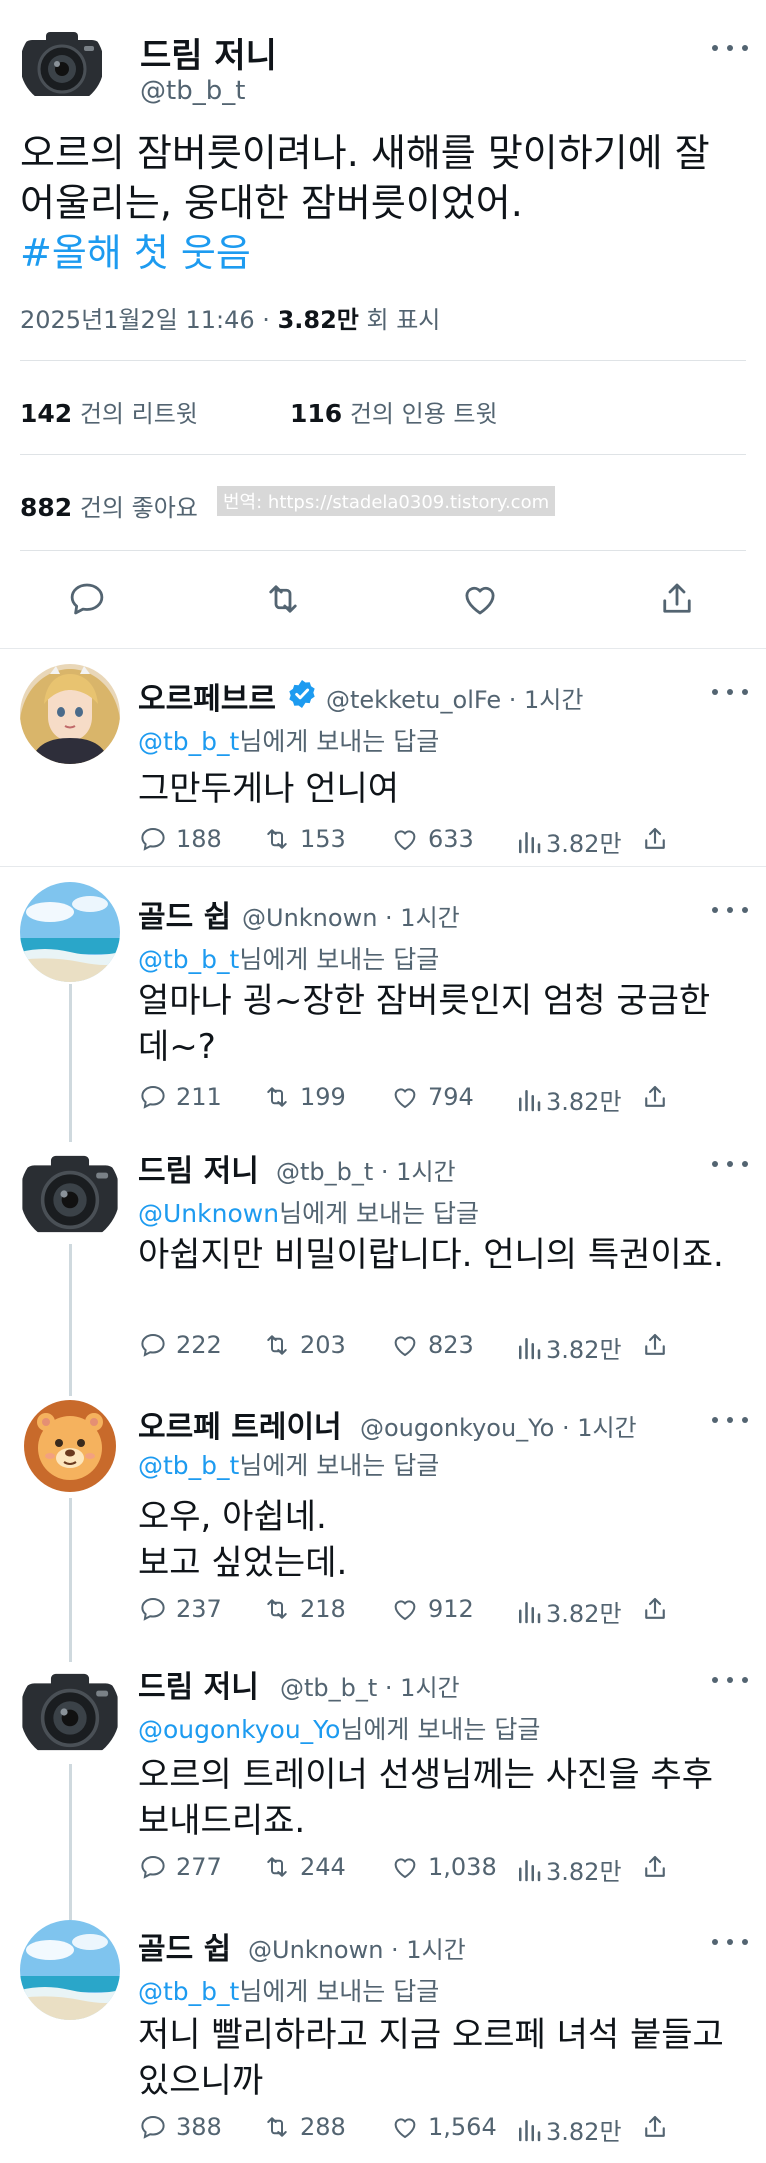 The width and height of the screenshot is (766, 2163). Describe the element at coordinates (207, 696) in the screenshot. I see `reply-author-name: 오르페브르` at that location.